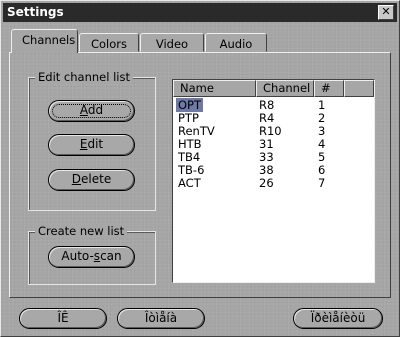 Image resolution: width=400 pixels, height=337 pixels. I want to click on delete-button-mnemonic: D, so click(76, 179).